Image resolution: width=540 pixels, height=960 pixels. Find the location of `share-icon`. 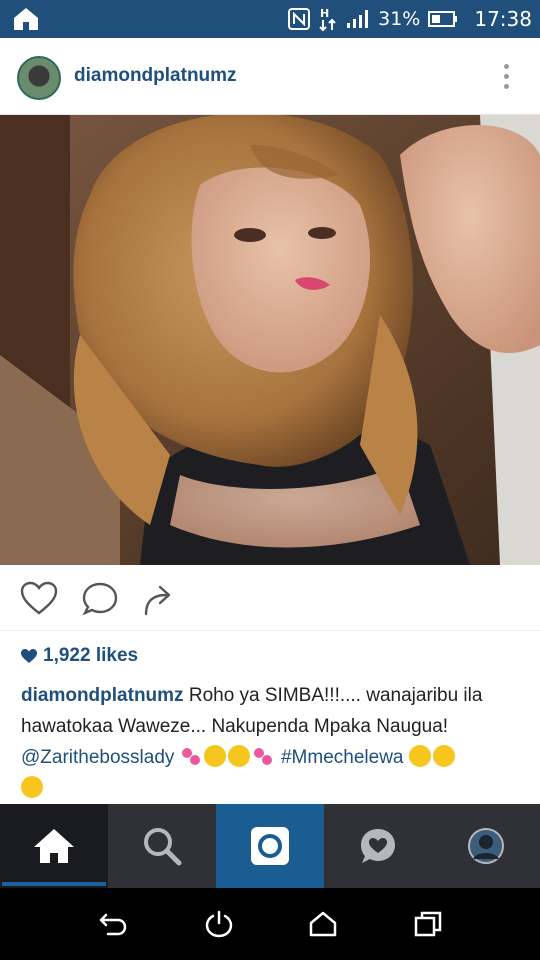

share-icon is located at coordinates (160, 599).